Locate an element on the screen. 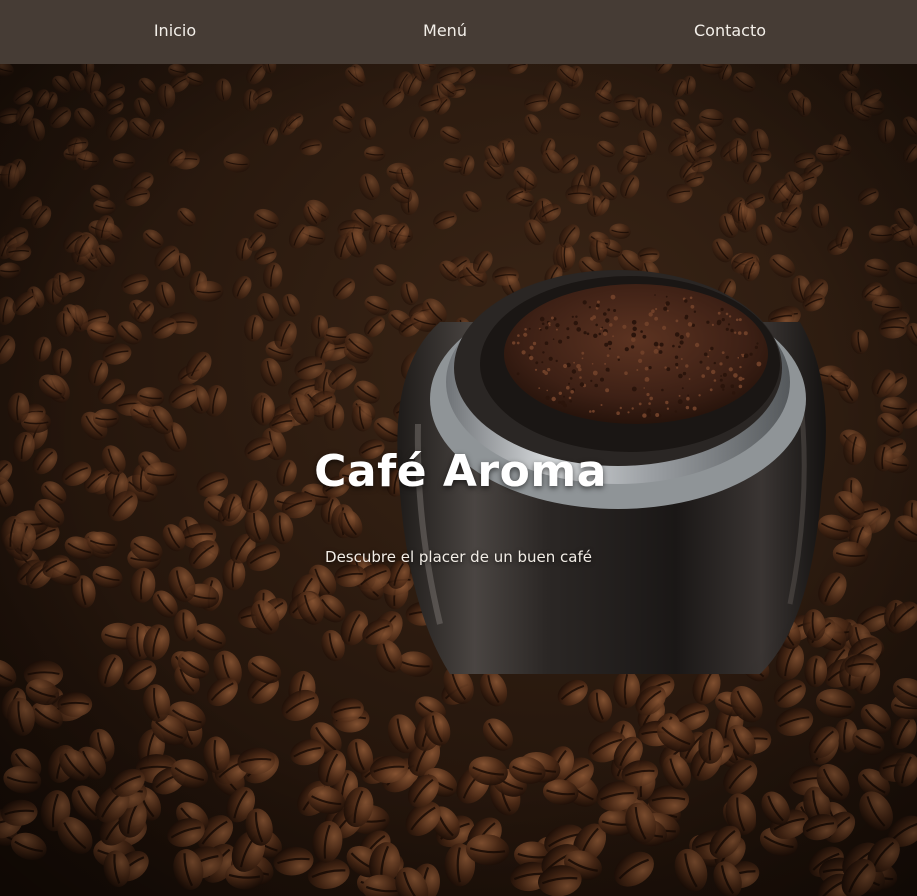  top-navbar: Inicio Menú Contacto is located at coordinates (458, 32).